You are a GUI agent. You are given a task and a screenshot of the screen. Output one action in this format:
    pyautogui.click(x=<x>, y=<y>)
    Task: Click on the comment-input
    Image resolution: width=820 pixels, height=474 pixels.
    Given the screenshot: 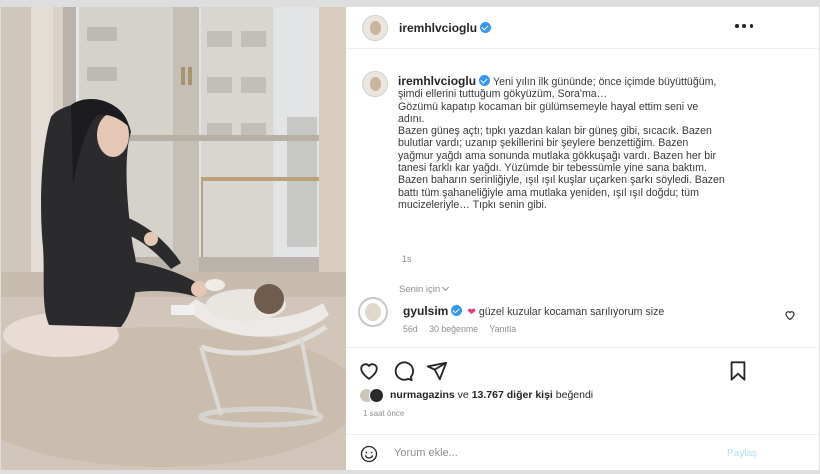 What is the action you would take?
    pyautogui.click(x=544, y=453)
    